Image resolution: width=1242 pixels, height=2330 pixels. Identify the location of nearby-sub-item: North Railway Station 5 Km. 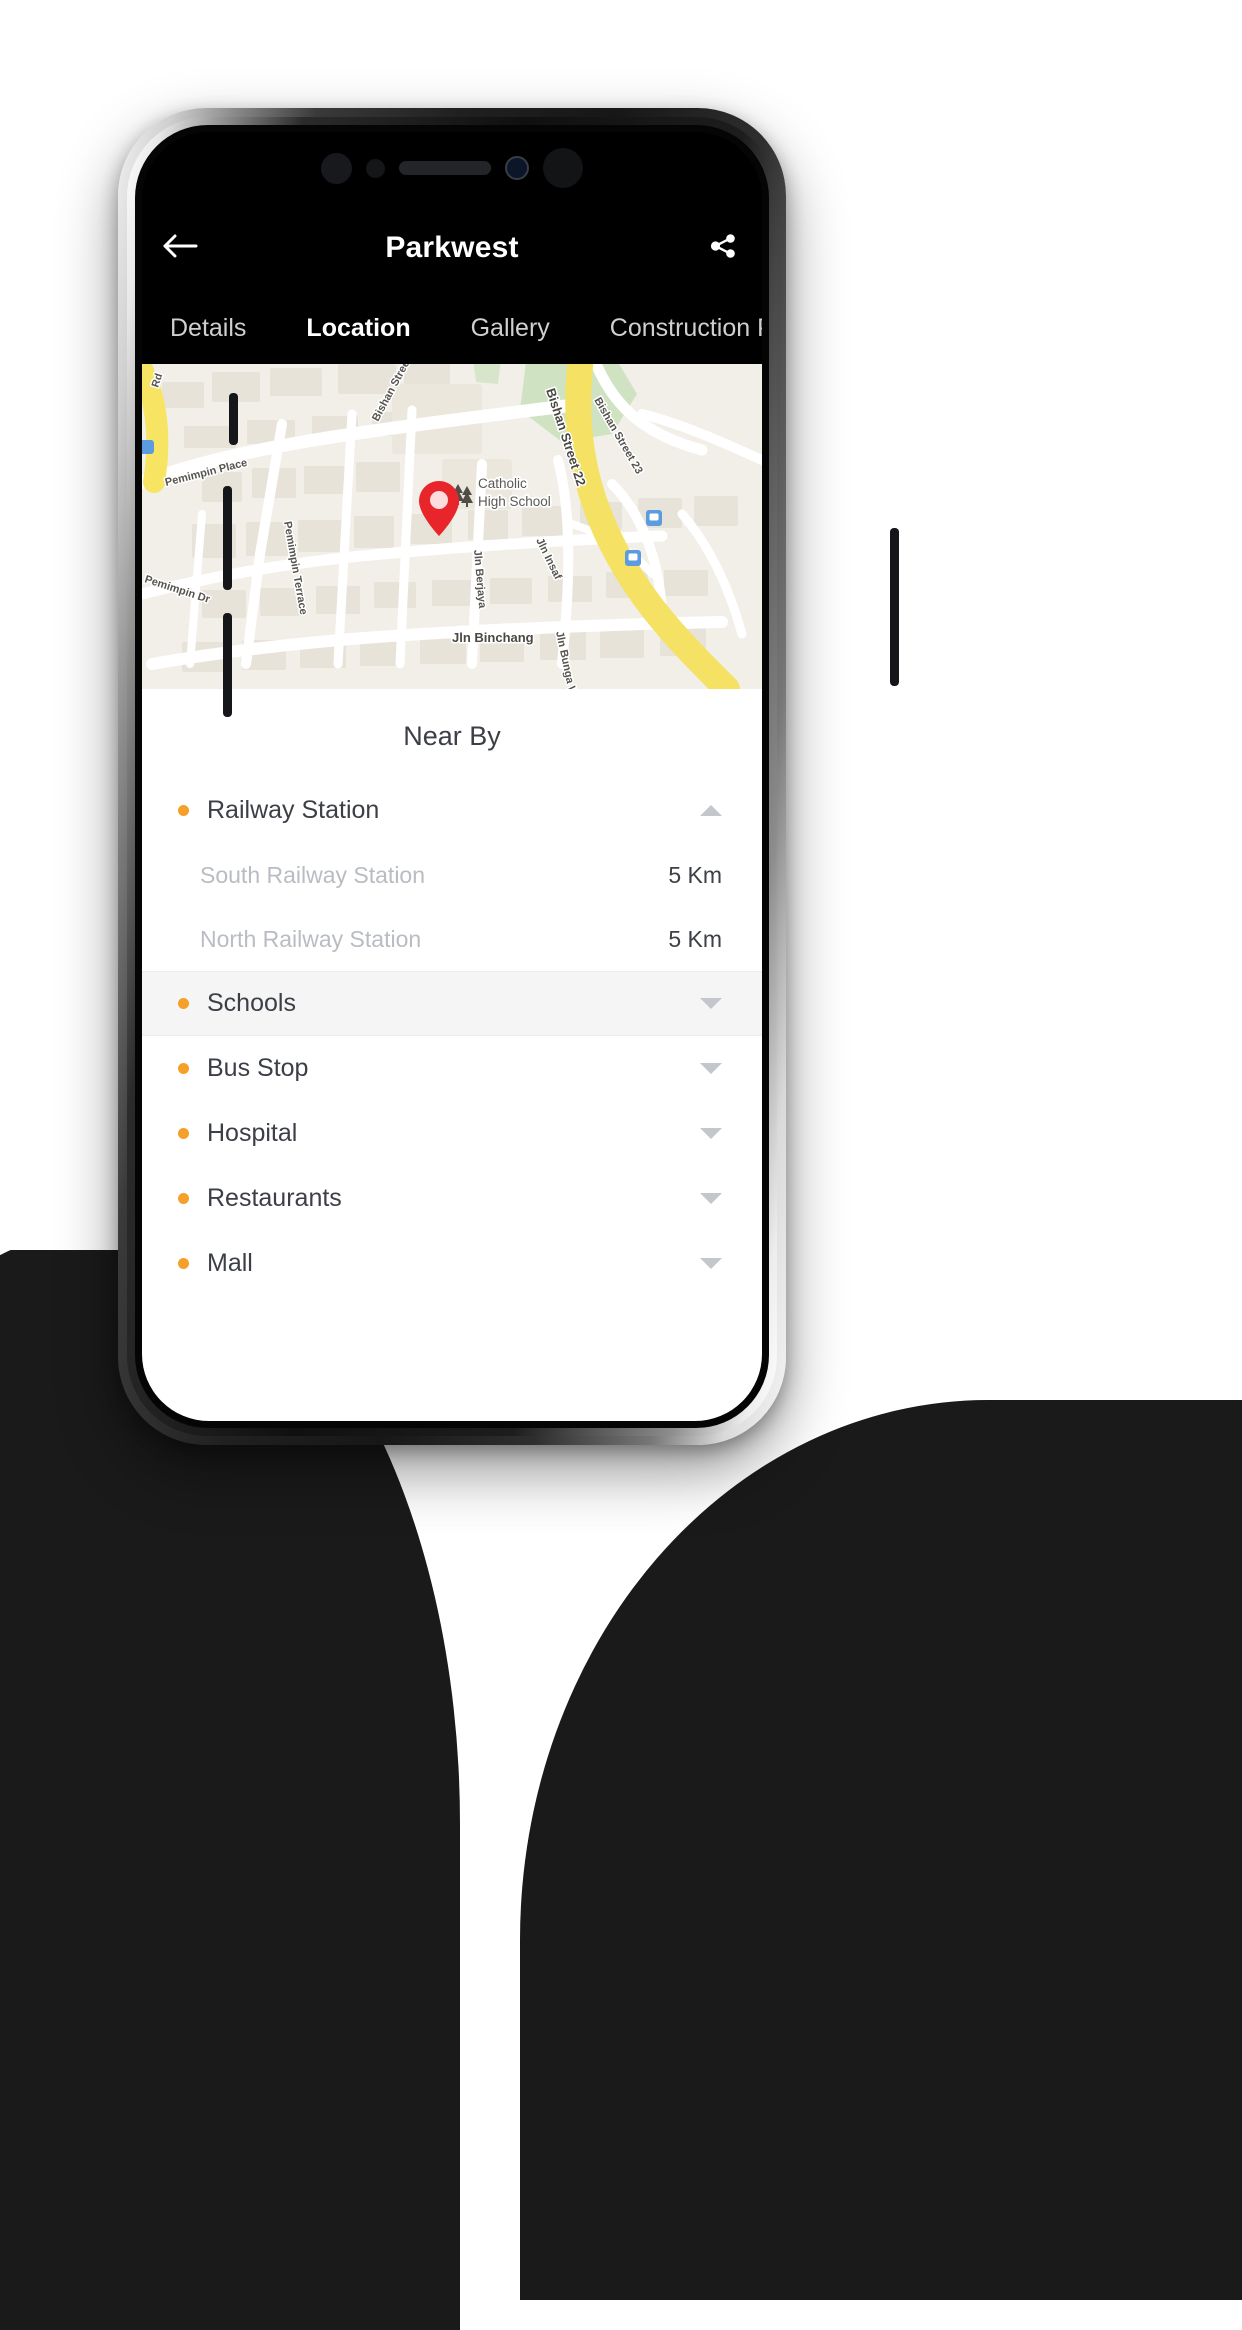
(452, 939).